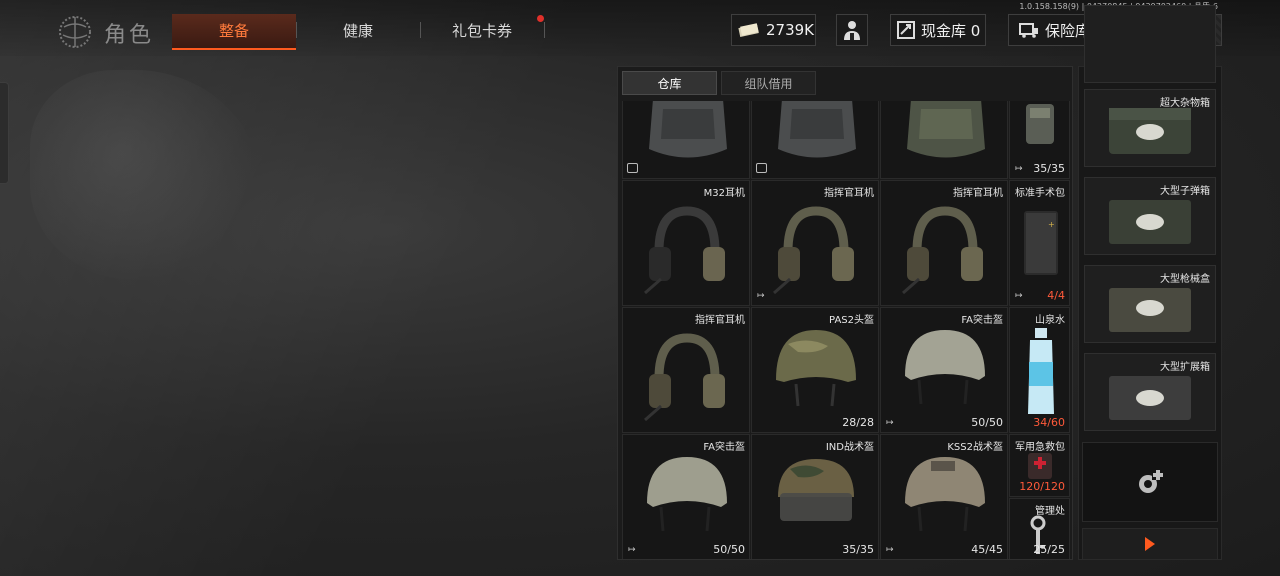 This screenshot has width=1280, height=576. Describe the element at coordinates (816, 490) in the screenshot. I see `helmet-camo-visor-icon` at that location.